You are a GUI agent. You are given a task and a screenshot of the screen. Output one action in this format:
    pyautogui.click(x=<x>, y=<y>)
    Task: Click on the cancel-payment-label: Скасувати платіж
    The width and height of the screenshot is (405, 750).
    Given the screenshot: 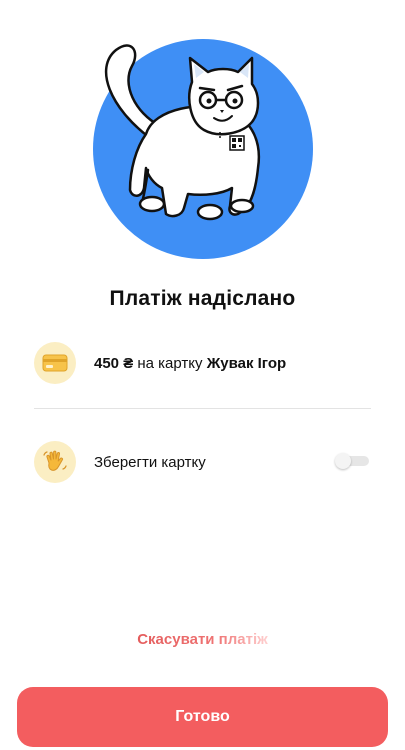 What is the action you would take?
    pyautogui.click(x=202, y=639)
    